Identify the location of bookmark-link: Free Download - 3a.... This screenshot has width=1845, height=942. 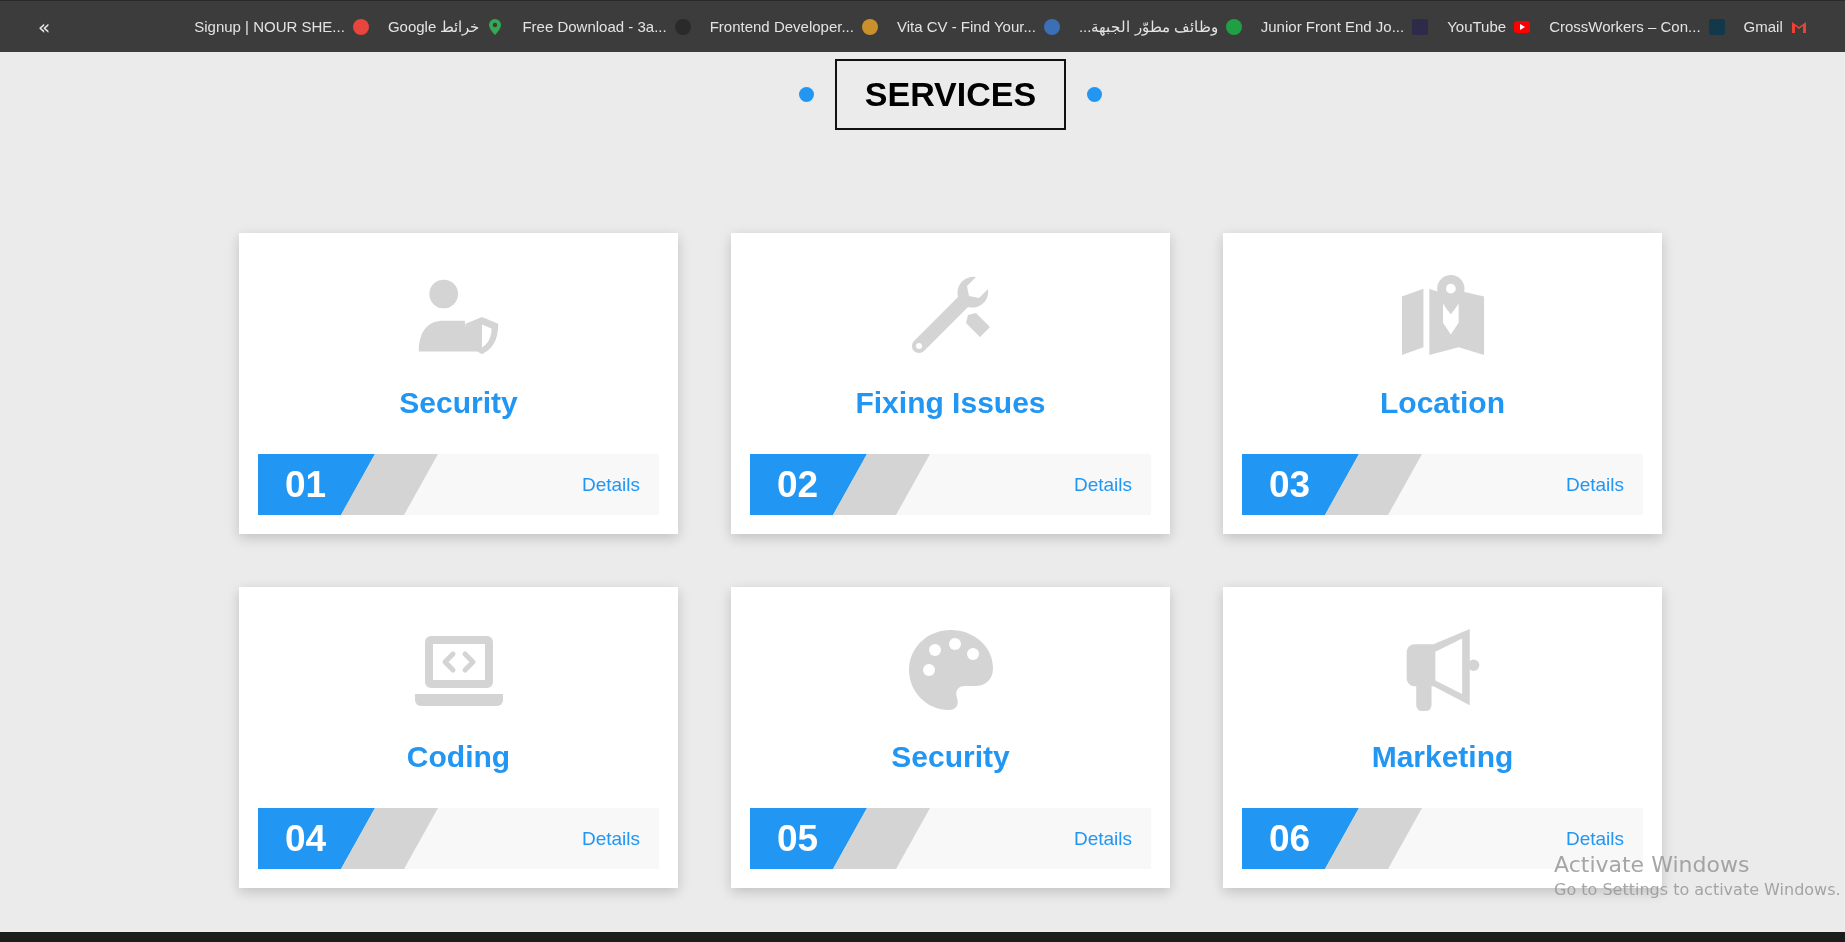
(606, 26).